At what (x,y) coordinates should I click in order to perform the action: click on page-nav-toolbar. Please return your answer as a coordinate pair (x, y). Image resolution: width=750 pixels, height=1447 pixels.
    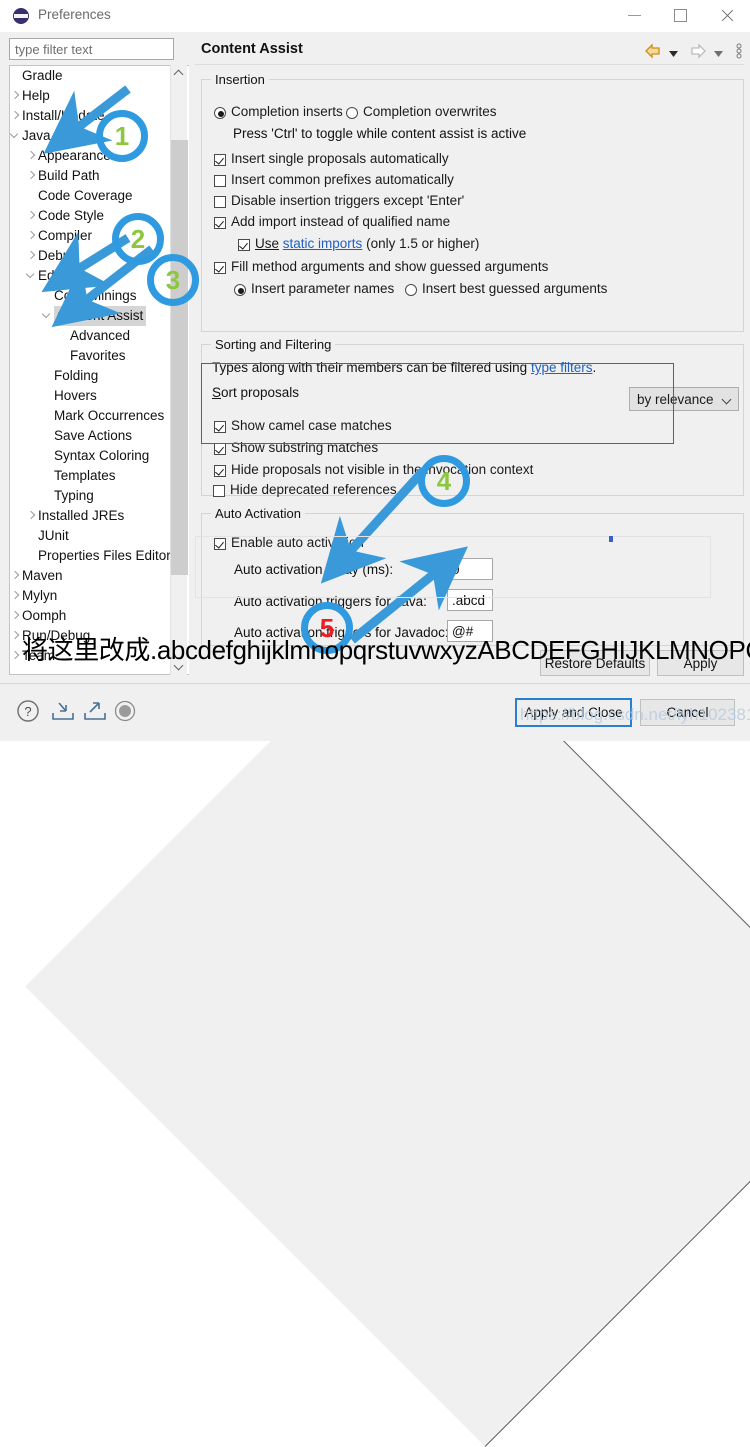
    Looking at the image, I should click on (693, 52).